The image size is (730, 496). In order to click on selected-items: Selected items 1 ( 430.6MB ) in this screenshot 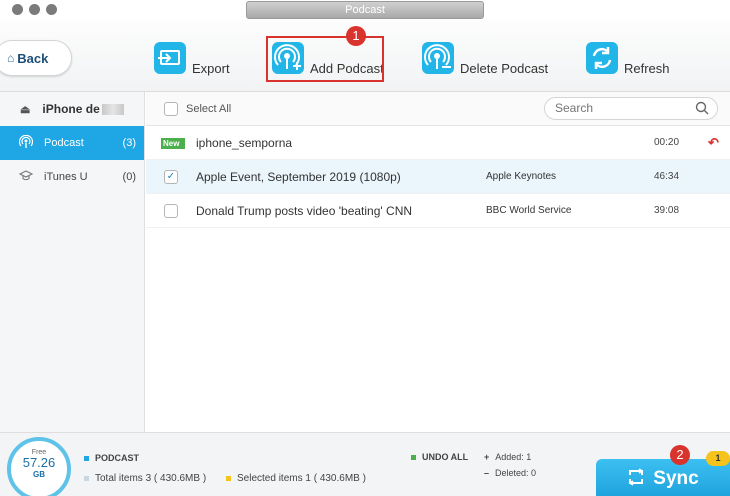, I will do `click(296, 478)`.